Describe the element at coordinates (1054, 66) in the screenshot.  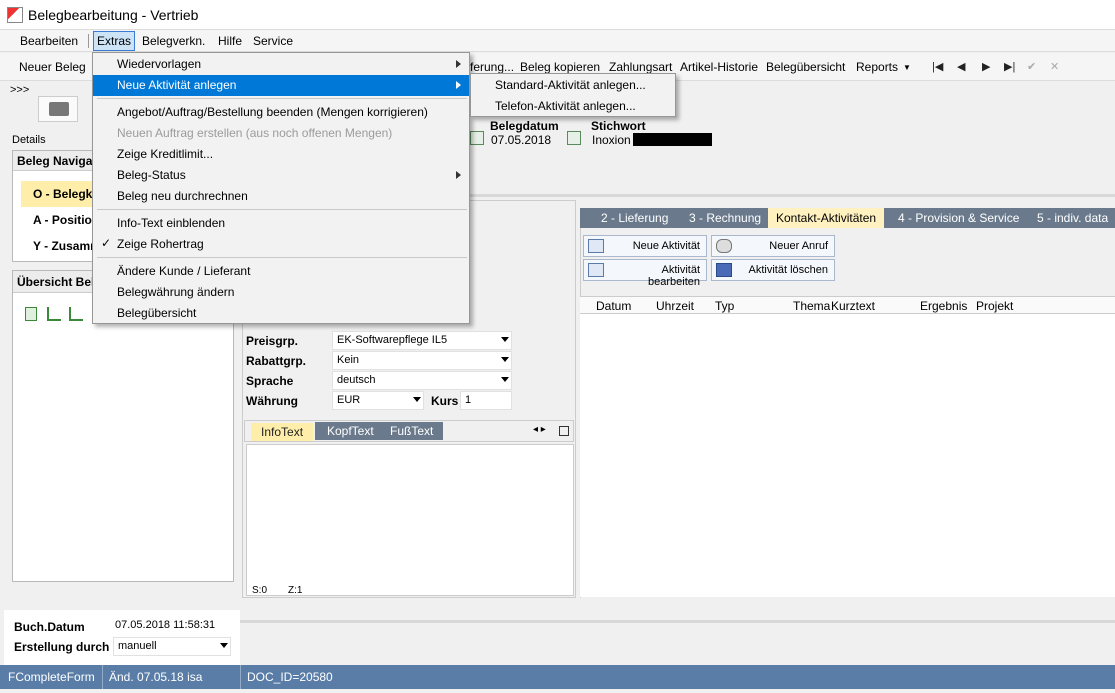
I see `cancel-icon: ✕` at that location.